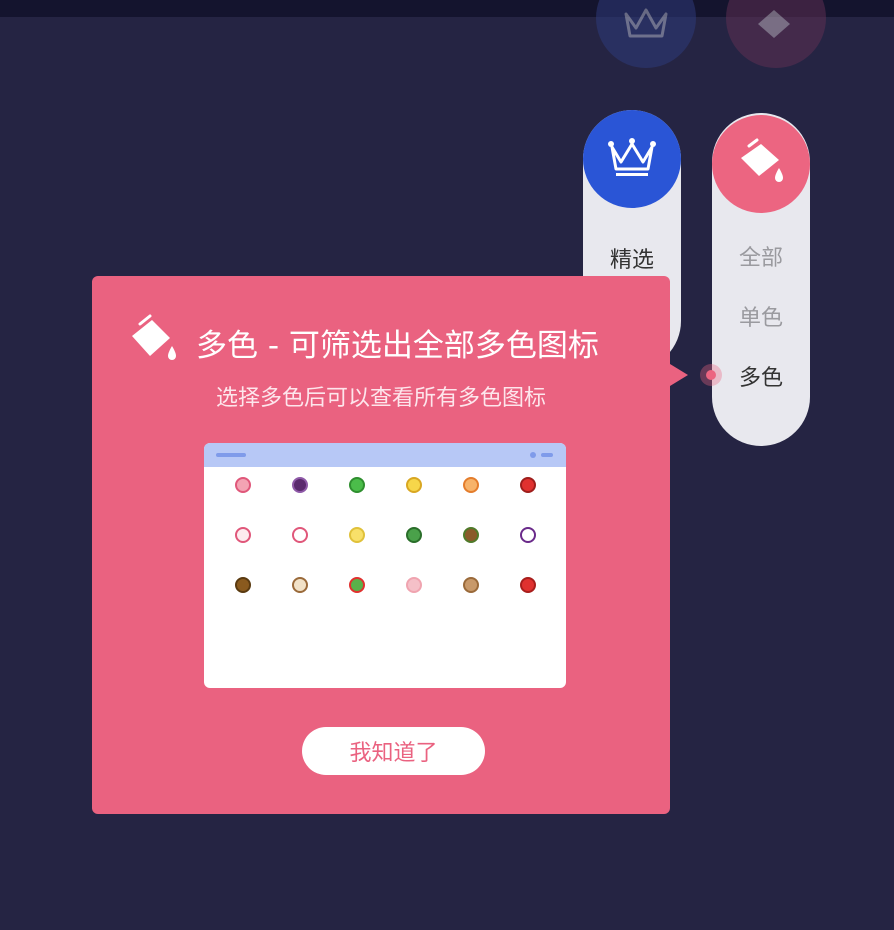 This screenshot has width=894, height=930. Describe the element at coordinates (679, 375) in the screenshot. I see `tooltip-arrow` at that location.